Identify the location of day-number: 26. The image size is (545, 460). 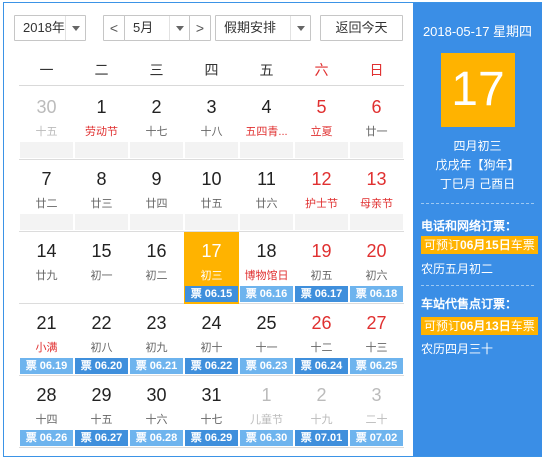
(321, 323).